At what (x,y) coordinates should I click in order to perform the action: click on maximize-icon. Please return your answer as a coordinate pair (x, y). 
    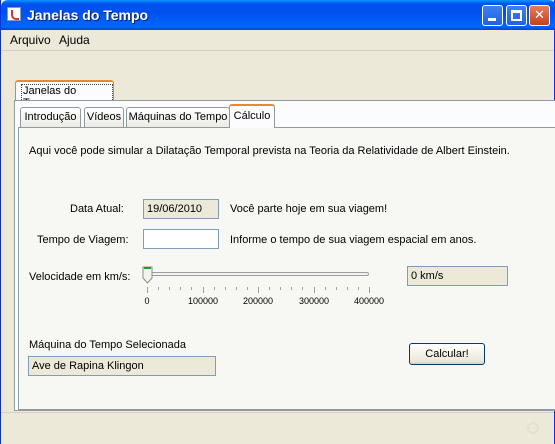
    Looking at the image, I should click on (516, 15).